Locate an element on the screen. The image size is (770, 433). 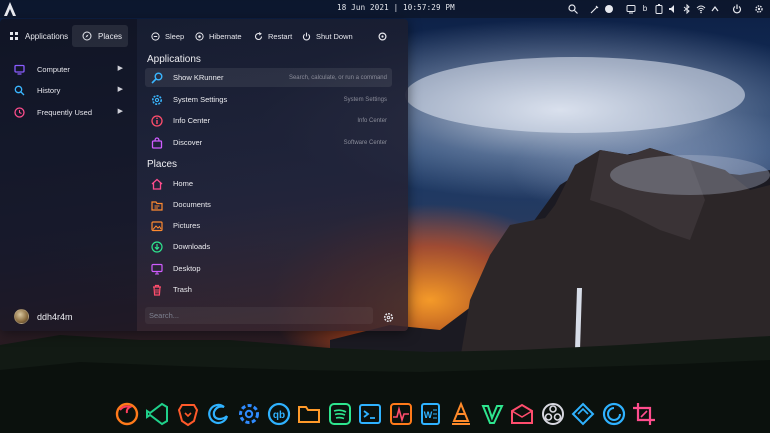
system-monitor-icon is located at coordinates (401, 414).